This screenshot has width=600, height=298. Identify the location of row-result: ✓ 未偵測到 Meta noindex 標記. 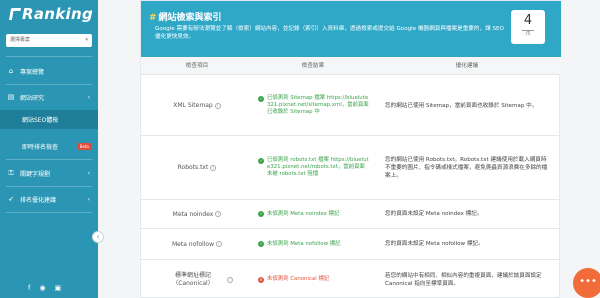
(299, 213).